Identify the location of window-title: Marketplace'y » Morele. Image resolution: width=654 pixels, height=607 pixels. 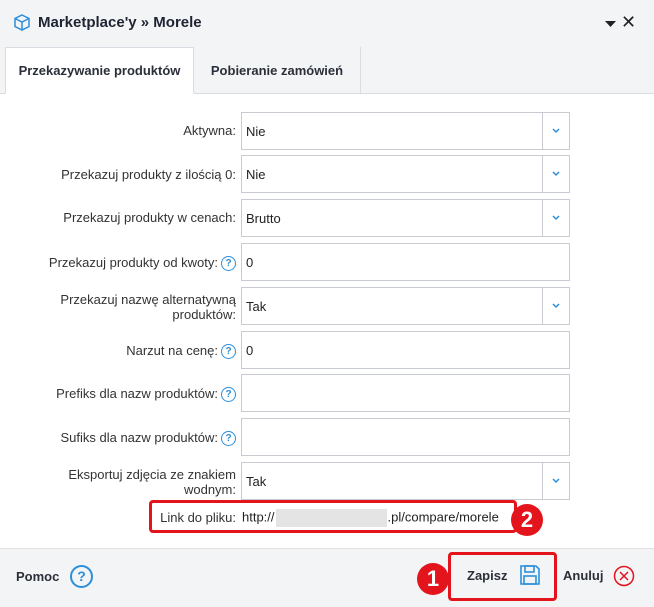
(120, 22).